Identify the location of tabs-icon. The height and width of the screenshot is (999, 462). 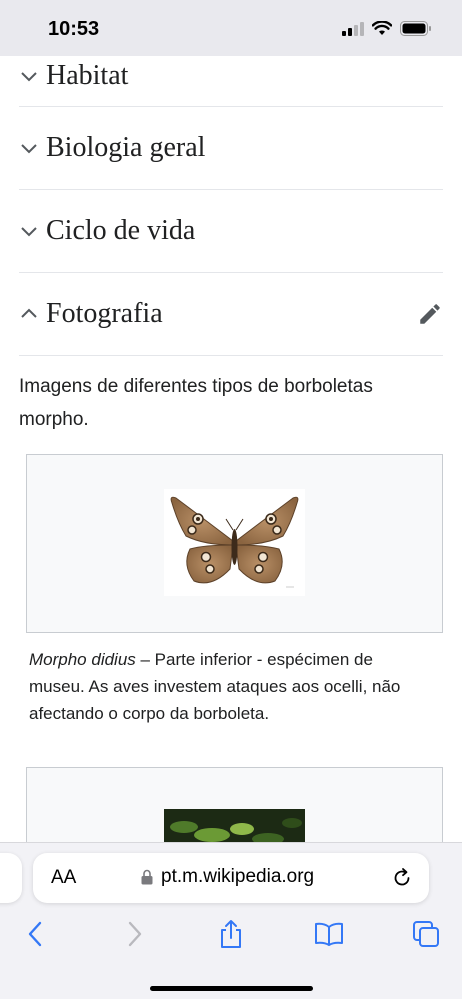
(426, 934).